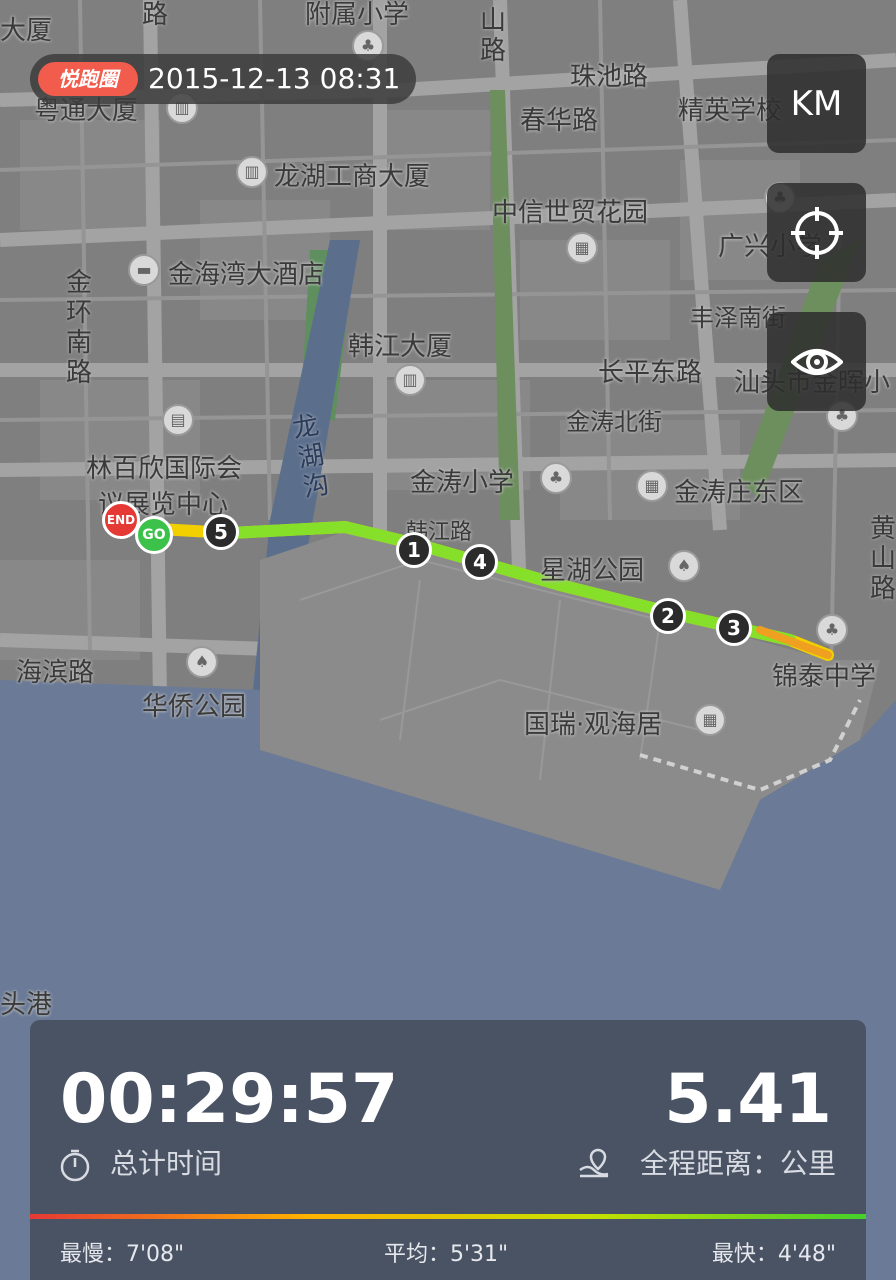 This screenshot has height=1280, width=896. I want to click on total-time-label: 总计时间, so click(166, 1163).